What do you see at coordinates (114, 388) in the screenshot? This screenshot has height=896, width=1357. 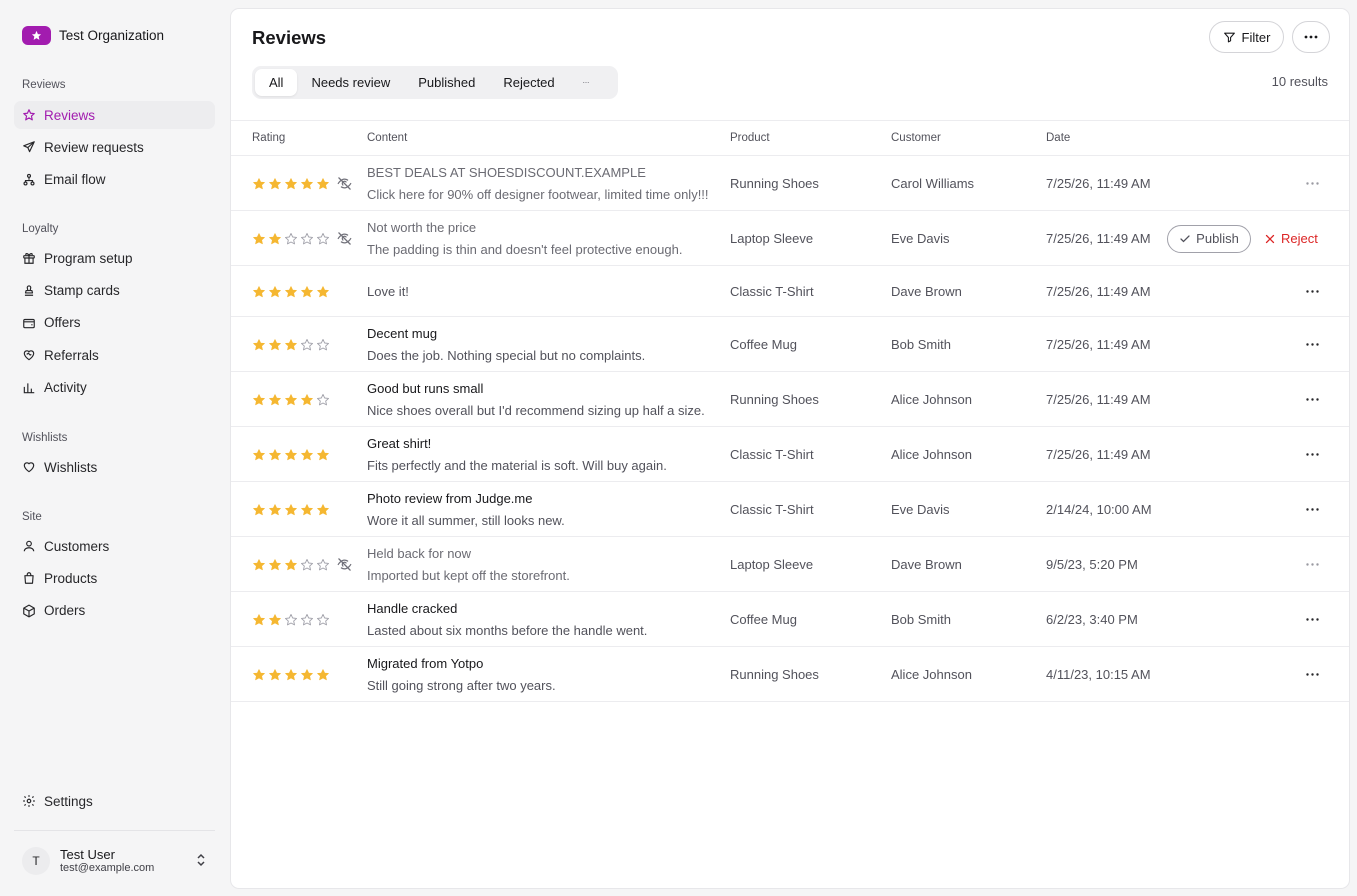 I see `sidebar-item-activity: Activity` at bounding box center [114, 388].